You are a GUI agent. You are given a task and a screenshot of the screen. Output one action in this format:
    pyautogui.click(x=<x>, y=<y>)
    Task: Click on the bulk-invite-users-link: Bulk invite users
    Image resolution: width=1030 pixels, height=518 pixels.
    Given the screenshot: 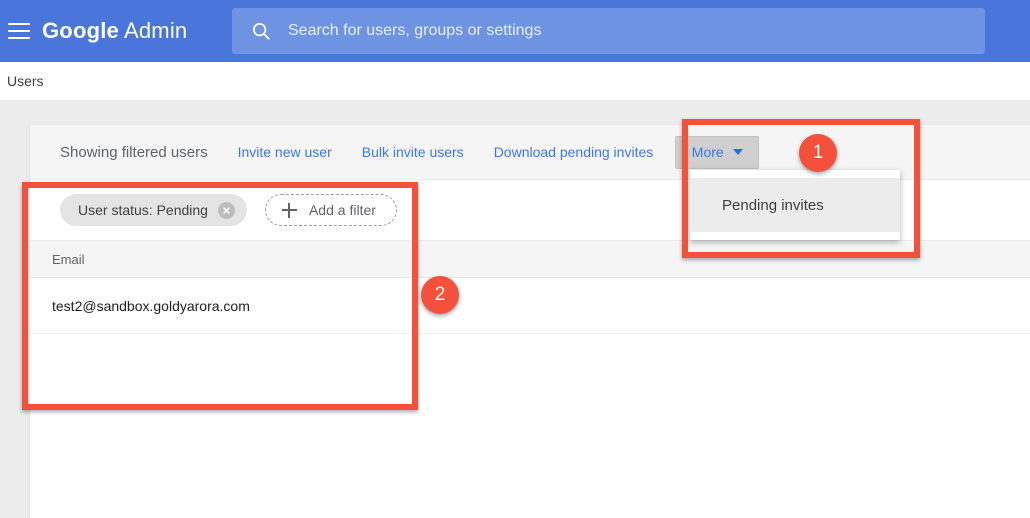 What is the action you would take?
    pyautogui.click(x=413, y=152)
    